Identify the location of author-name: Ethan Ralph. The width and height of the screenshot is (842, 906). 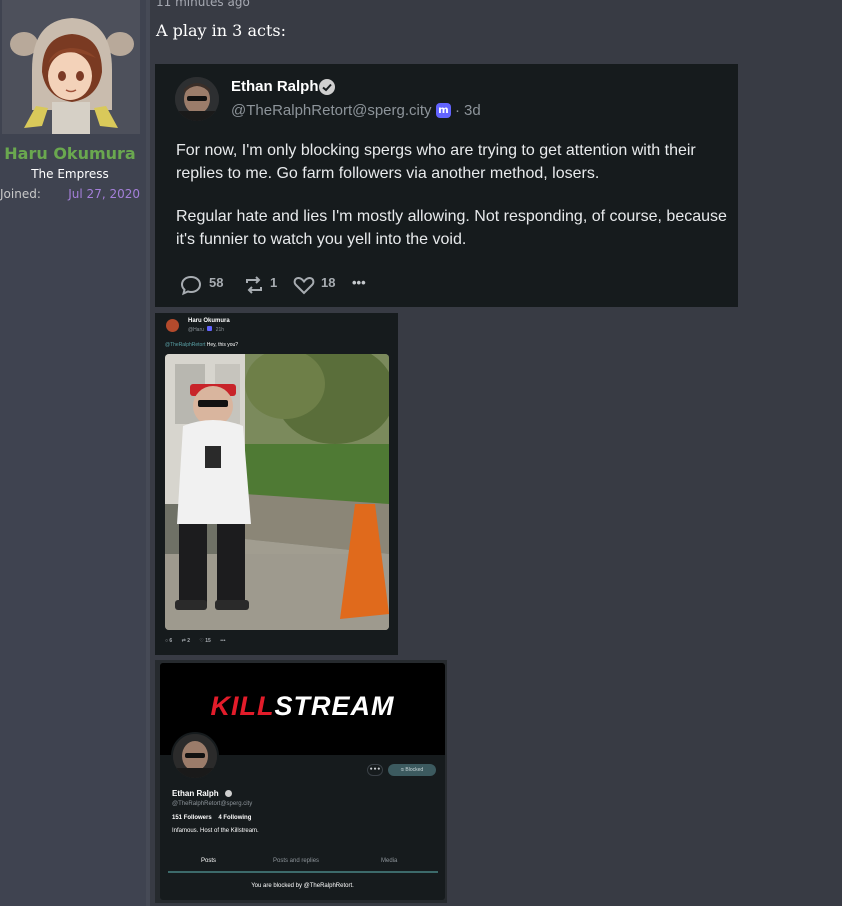
(275, 86).